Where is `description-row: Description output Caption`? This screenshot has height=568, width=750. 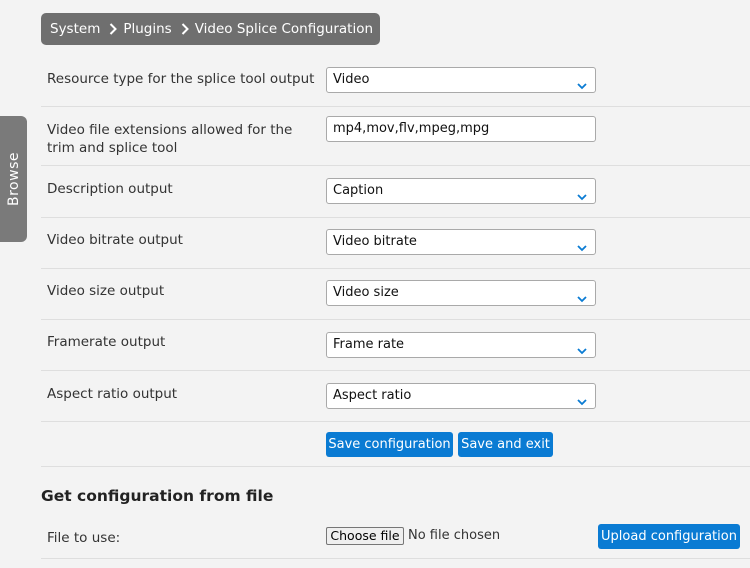 description-row: Description output Caption is located at coordinates (395, 192).